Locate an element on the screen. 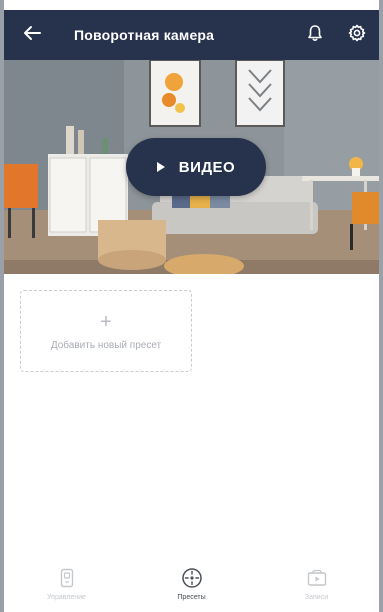  arrow-left-icon is located at coordinates (32, 35).